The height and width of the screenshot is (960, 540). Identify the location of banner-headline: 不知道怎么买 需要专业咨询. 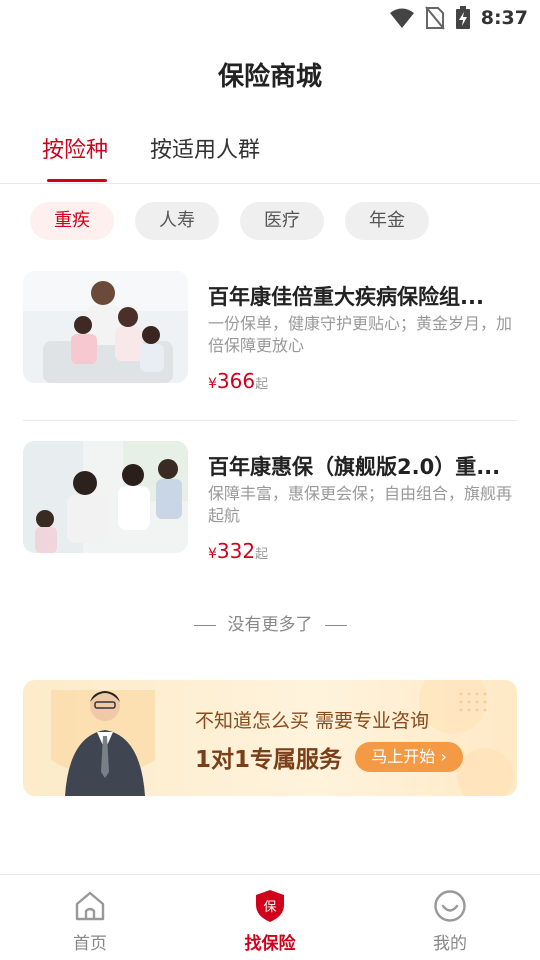
(312, 721).